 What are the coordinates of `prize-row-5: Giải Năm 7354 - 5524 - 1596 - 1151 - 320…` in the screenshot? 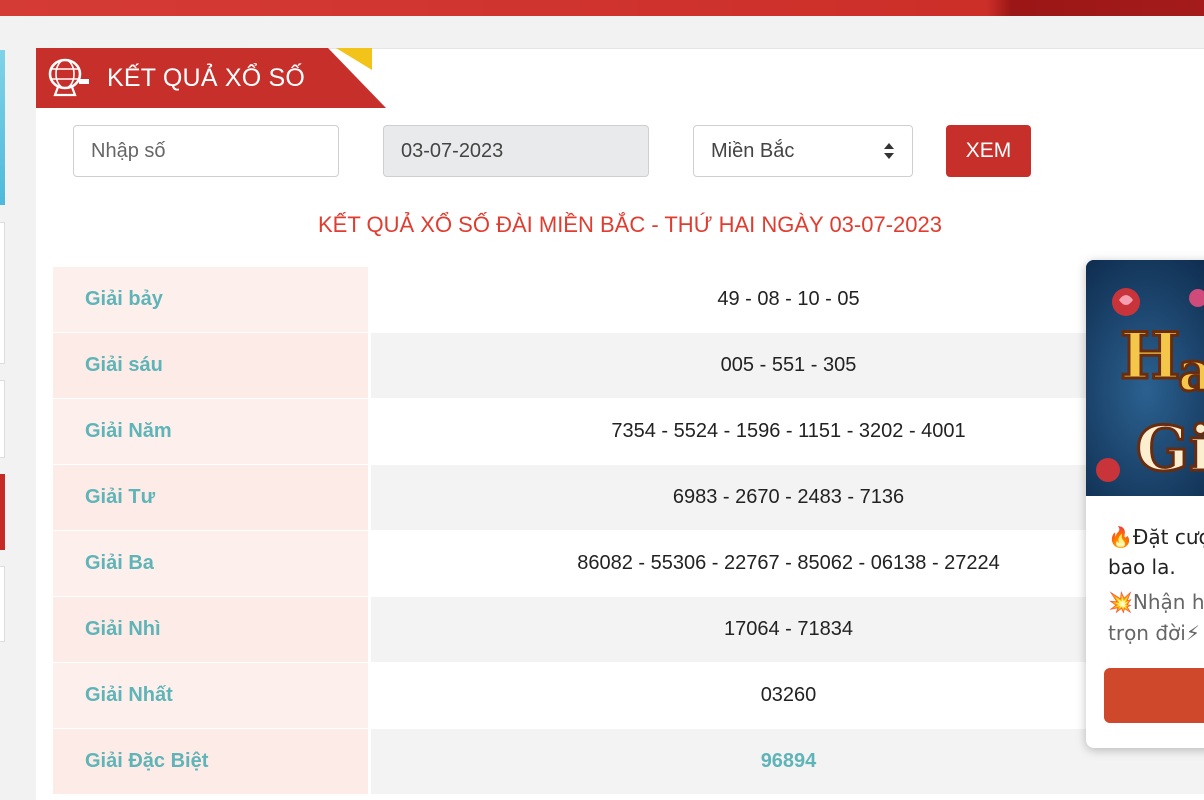 It's located at (628, 432).